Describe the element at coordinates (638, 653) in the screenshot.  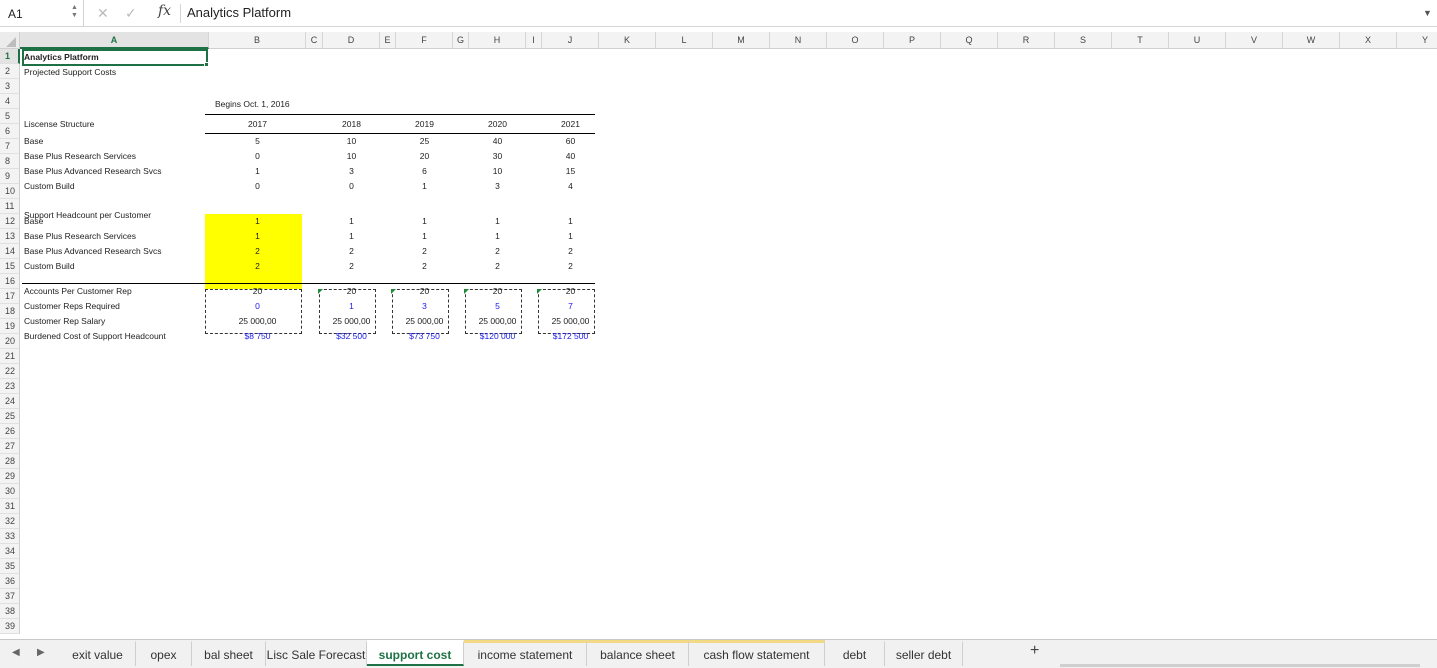
I see `tab-balance-sheet: balance sheet` at that location.